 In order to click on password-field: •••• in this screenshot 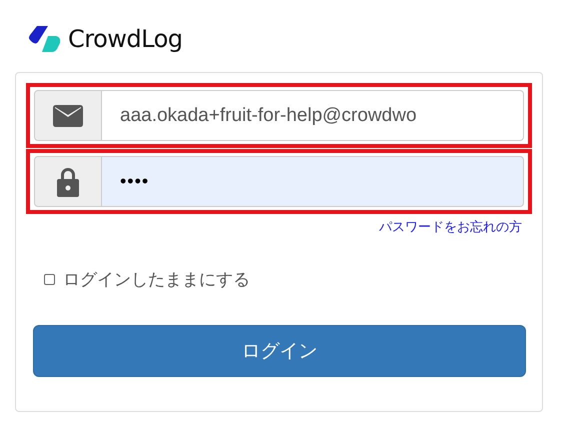, I will do `click(313, 181)`.